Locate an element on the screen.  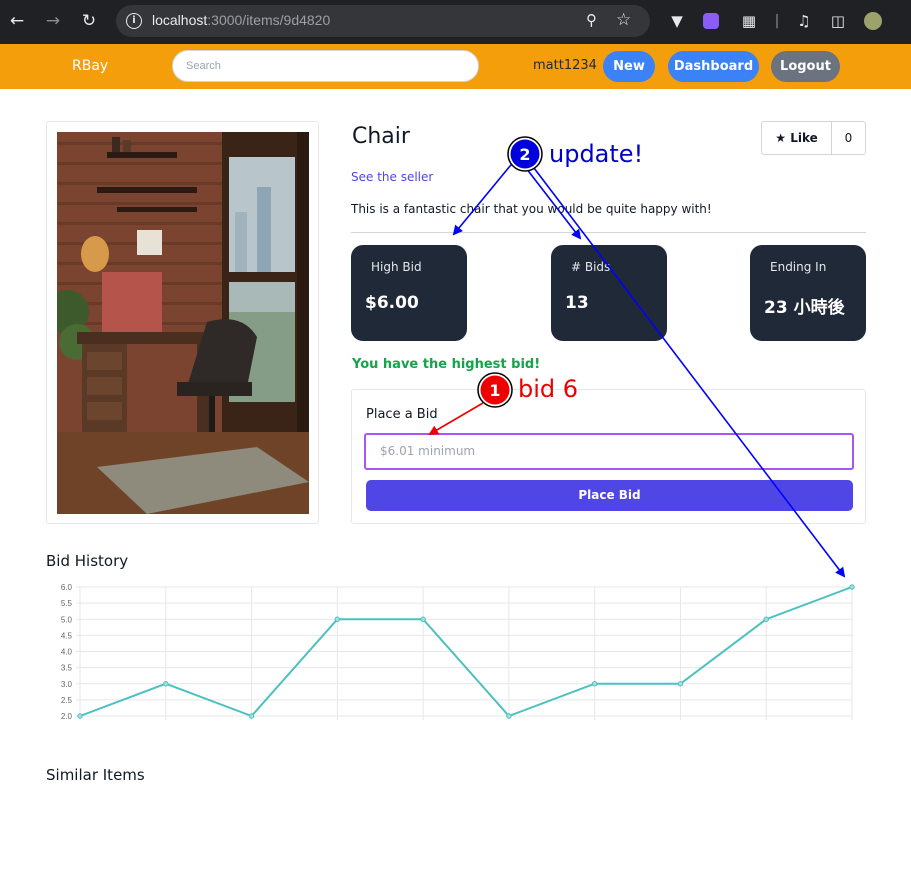
brand-logo: RBay is located at coordinates (90, 66).